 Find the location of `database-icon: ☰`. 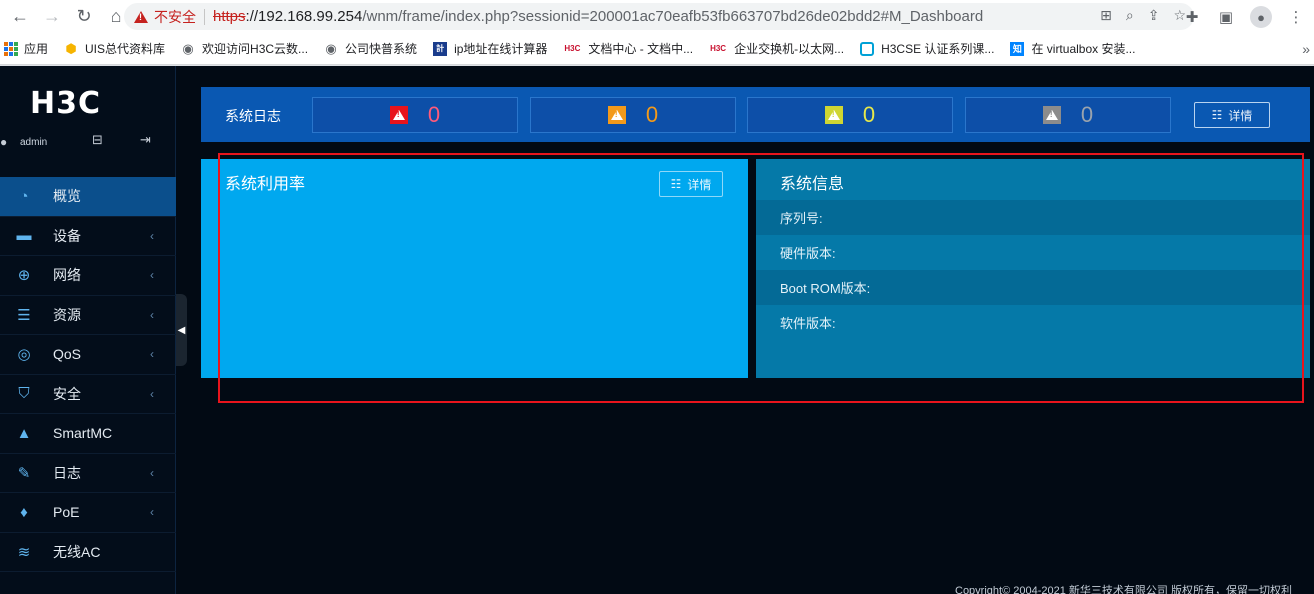

database-icon: ☰ is located at coordinates (24, 315).